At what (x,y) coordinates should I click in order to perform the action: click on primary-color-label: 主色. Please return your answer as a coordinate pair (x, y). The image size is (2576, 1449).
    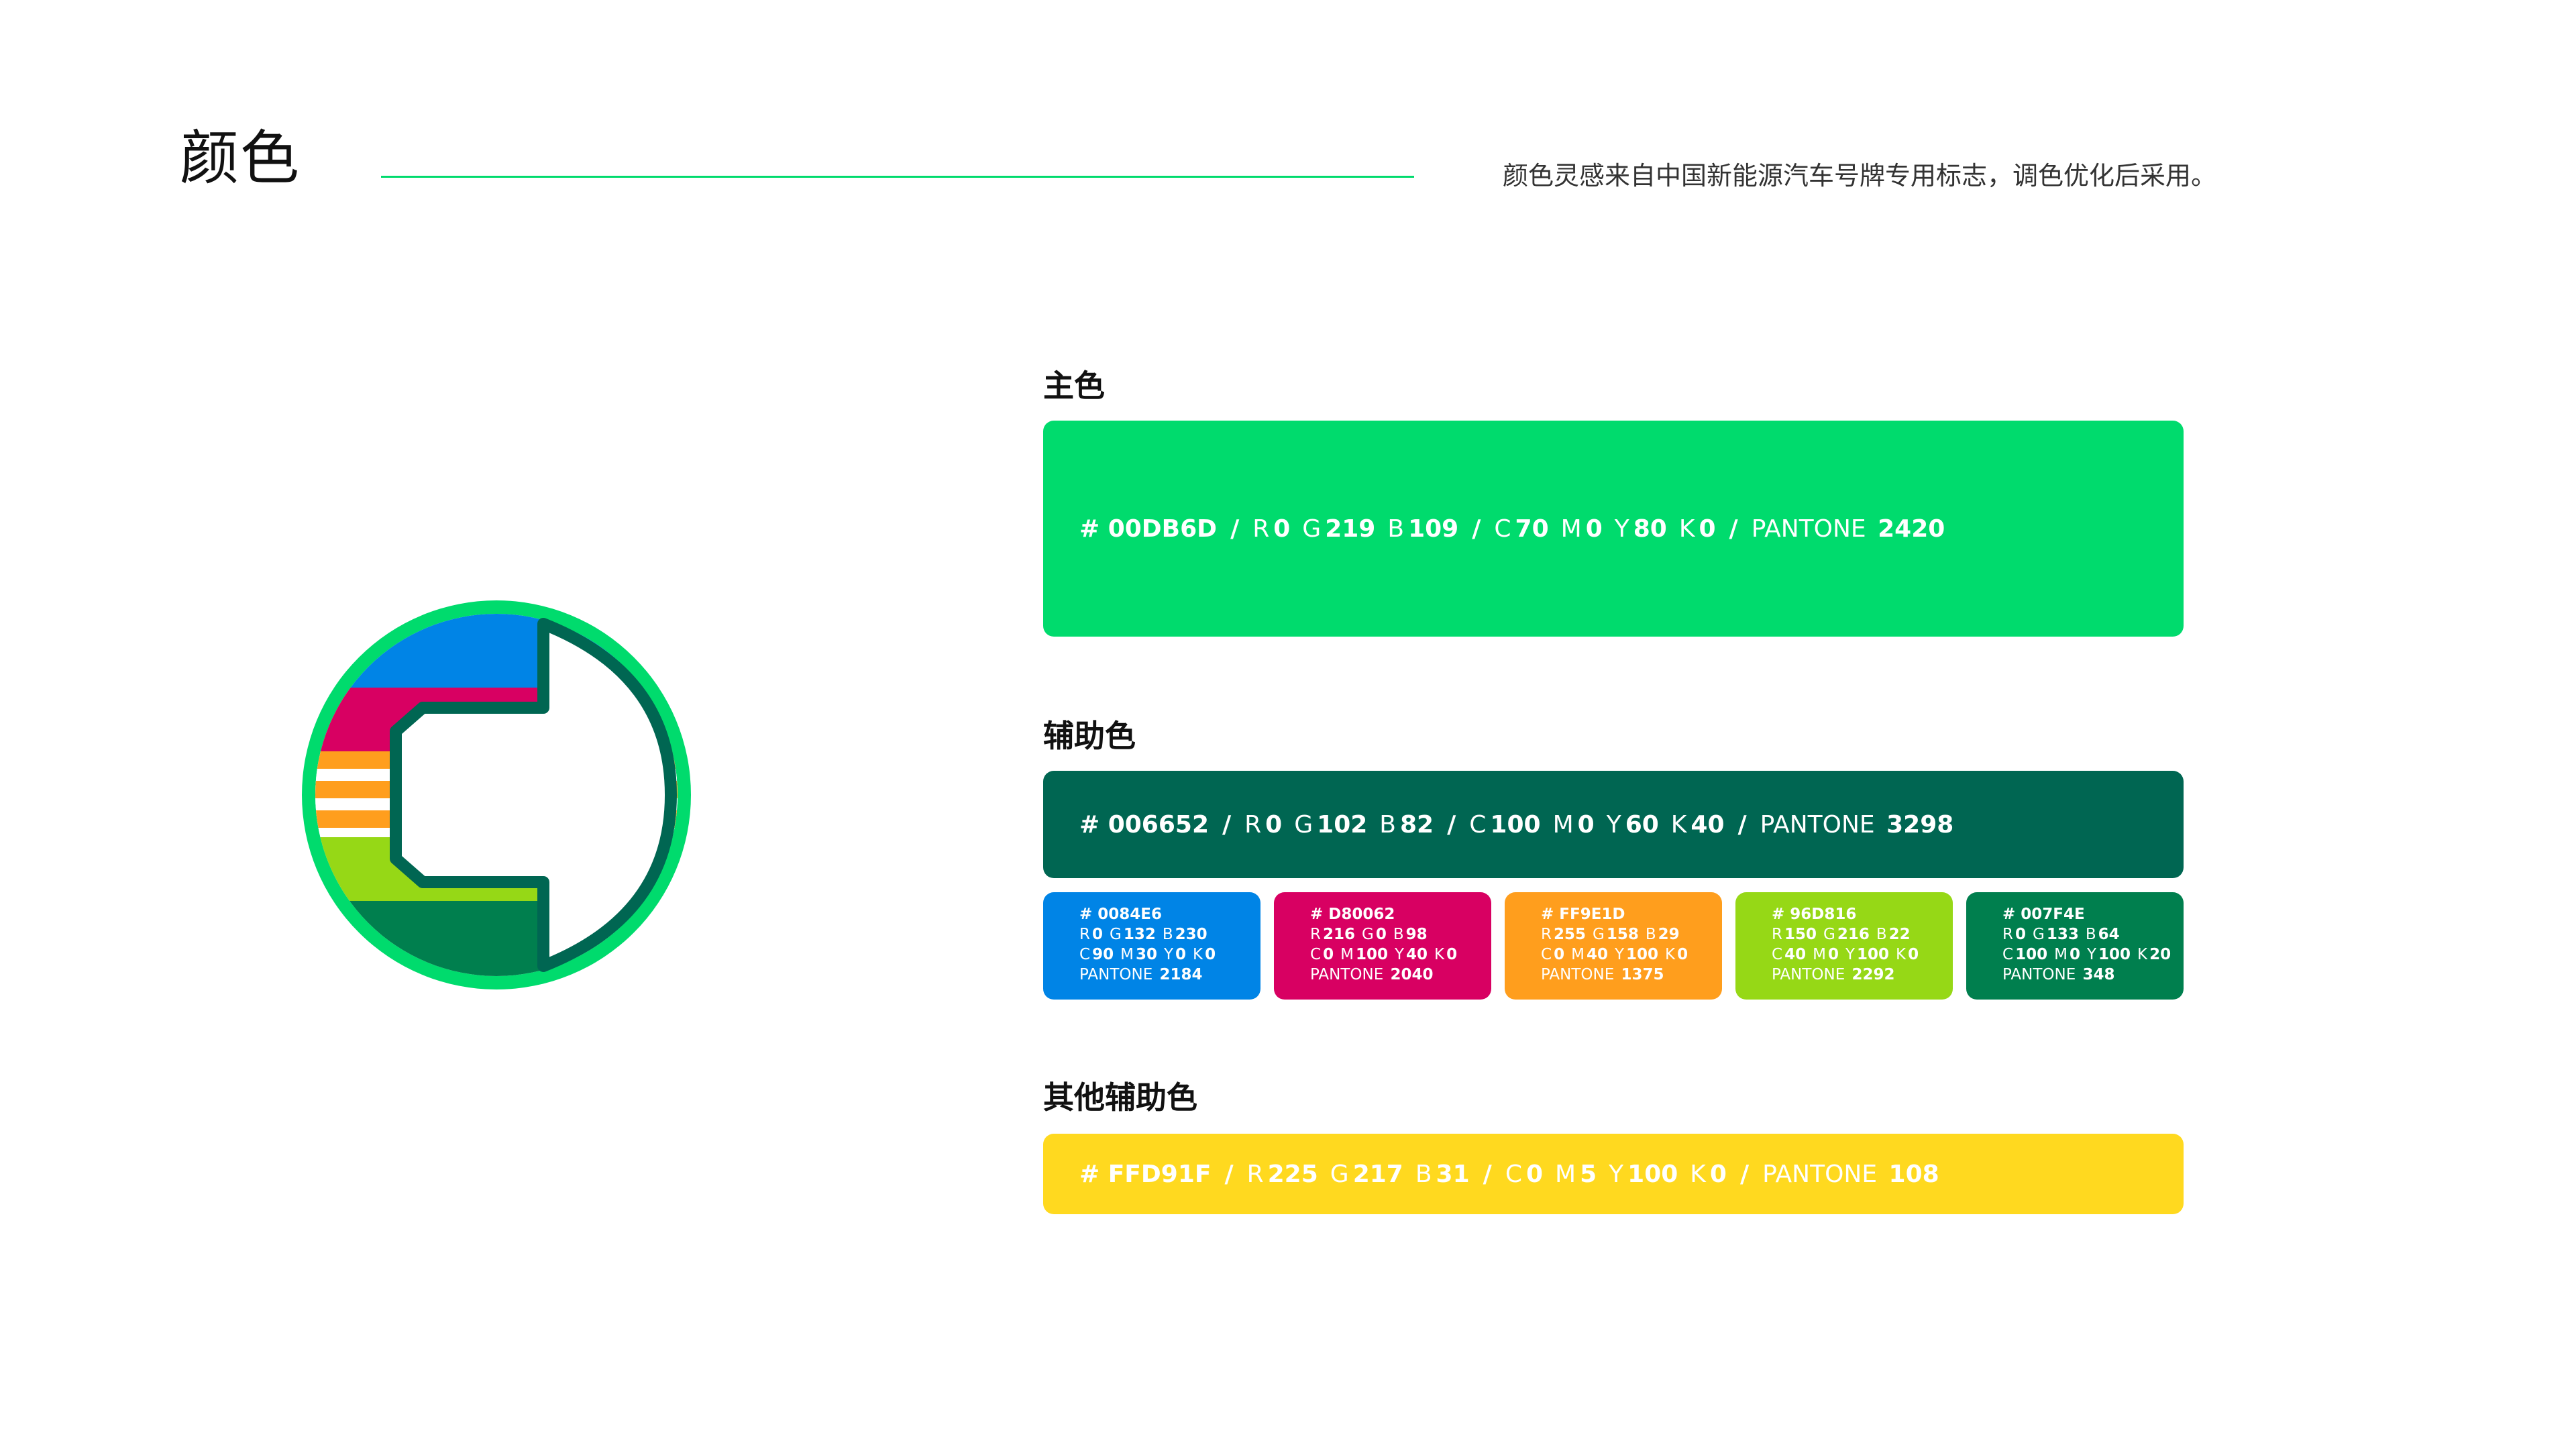
    Looking at the image, I should click on (1074, 386).